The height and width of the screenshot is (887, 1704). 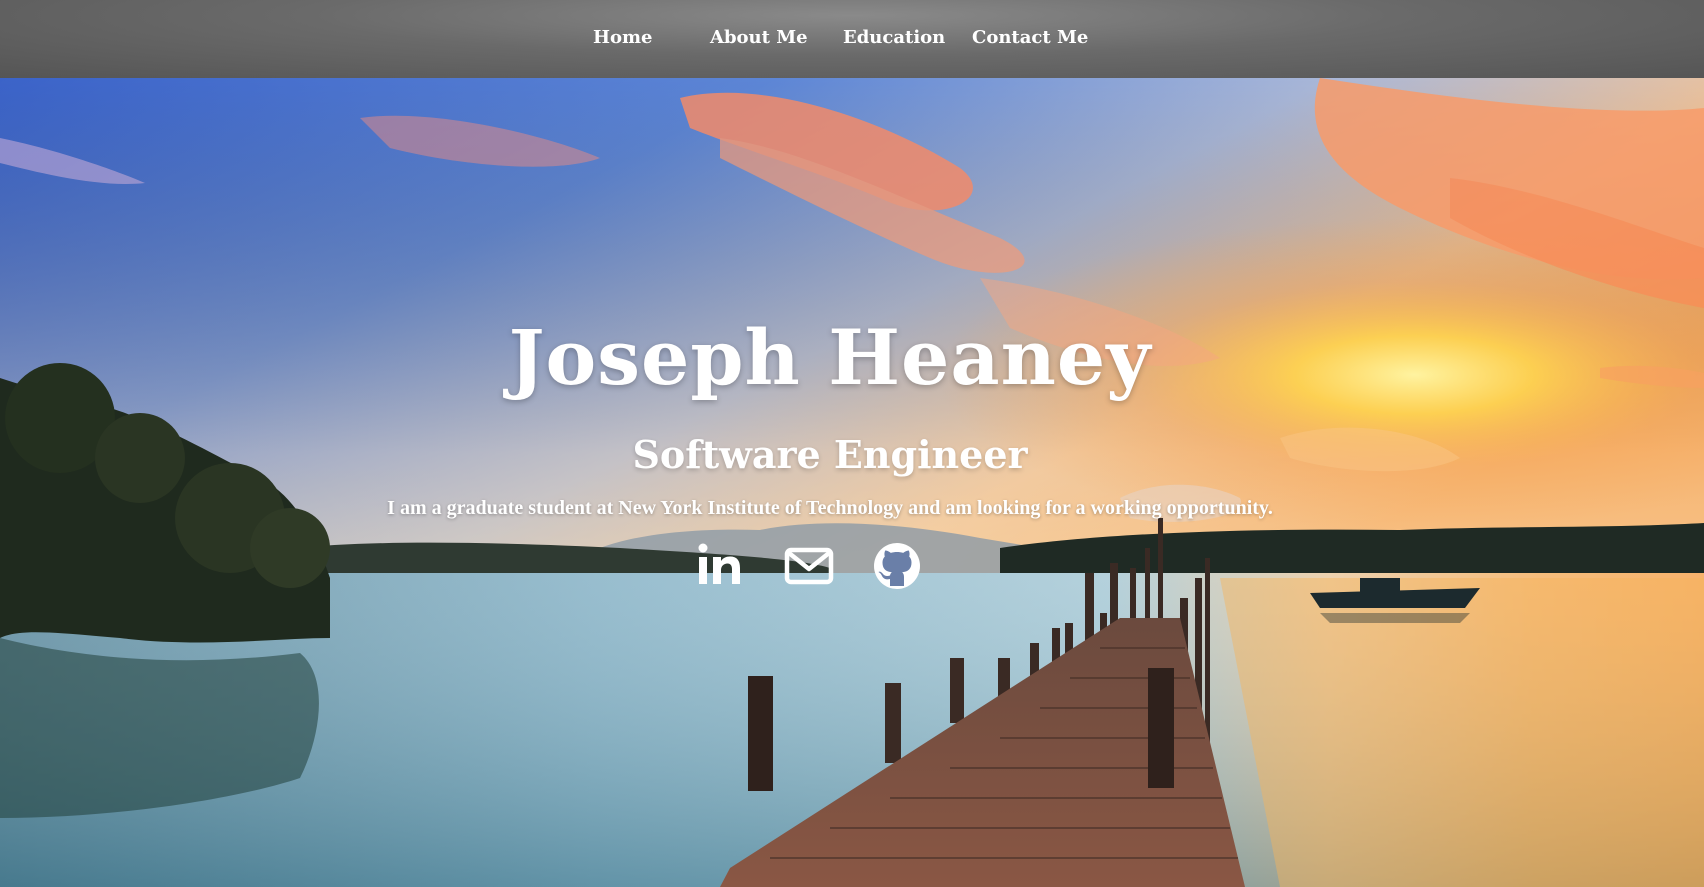 I want to click on github-link, so click(x=897, y=566).